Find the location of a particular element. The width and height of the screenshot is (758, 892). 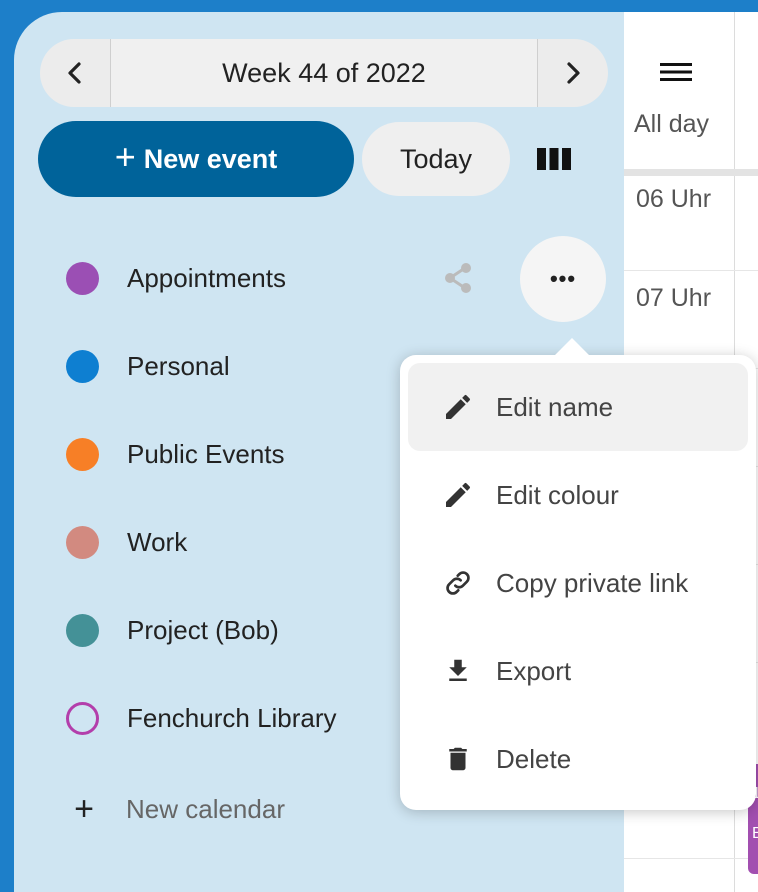

menu-item-copy-private-link: Copy private link is located at coordinates (578, 583).